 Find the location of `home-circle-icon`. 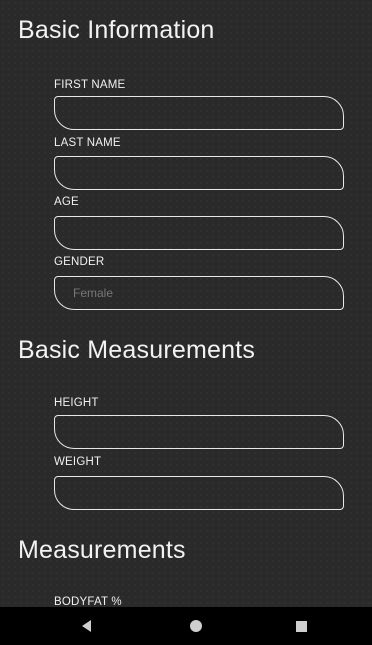

home-circle-icon is located at coordinates (196, 626).